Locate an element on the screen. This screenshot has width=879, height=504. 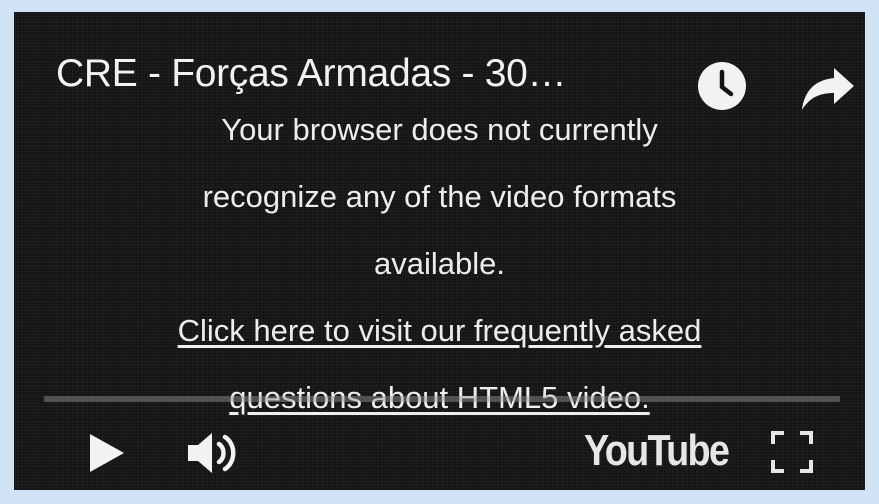
message-line-2: recognize any of the video formats is located at coordinates (439, 196).